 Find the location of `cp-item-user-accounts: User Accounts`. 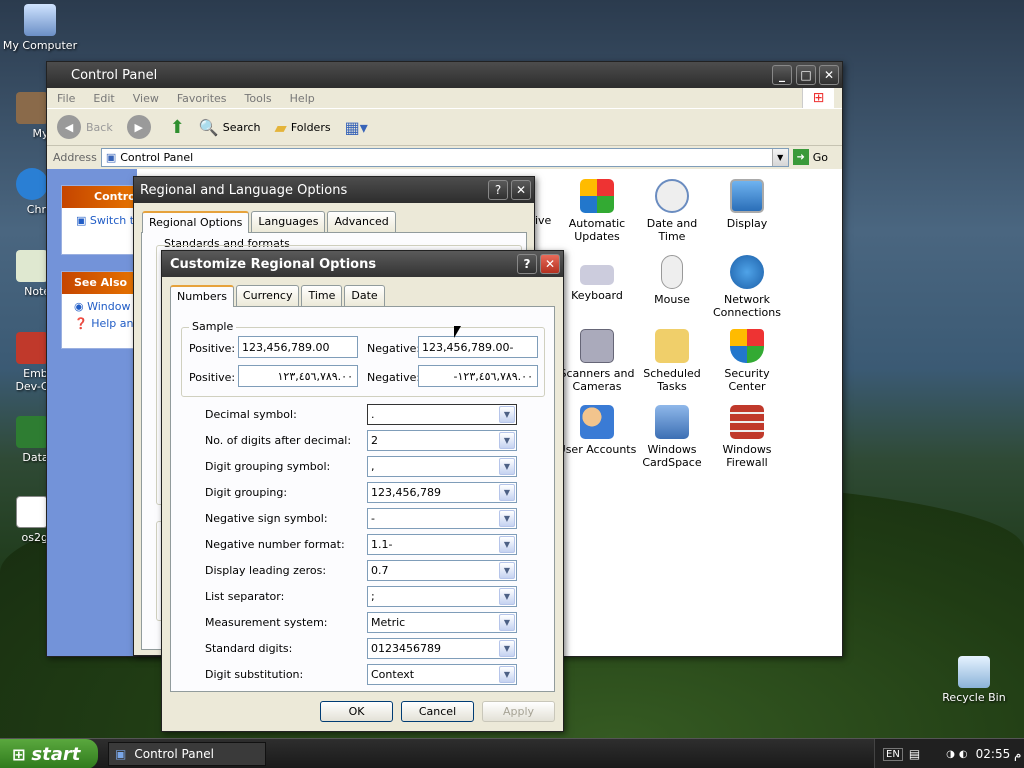

cp-item-user-accounts: User Accounts is located at coordinates (597, 430).